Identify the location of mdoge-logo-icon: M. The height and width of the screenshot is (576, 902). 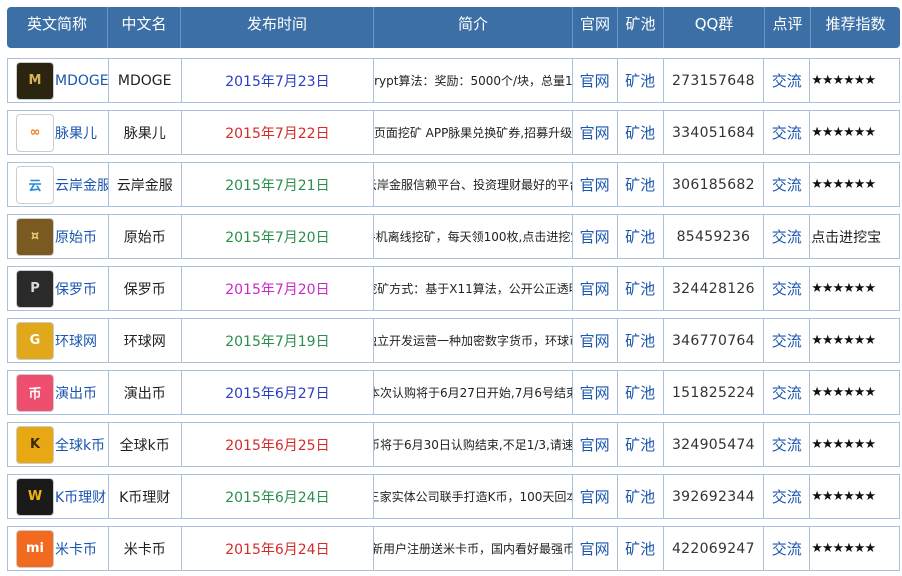
(35, 80).